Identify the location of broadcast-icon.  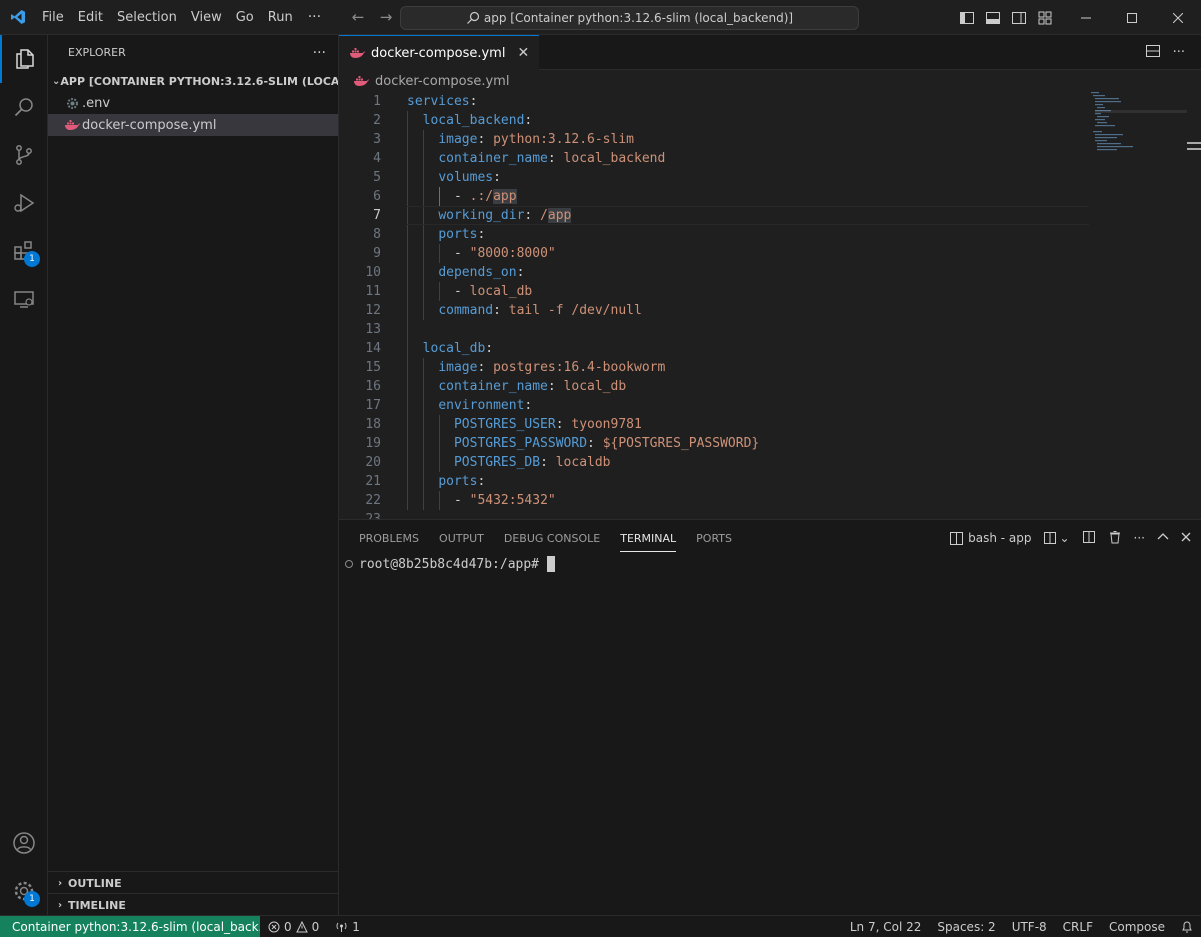
(341, 927).